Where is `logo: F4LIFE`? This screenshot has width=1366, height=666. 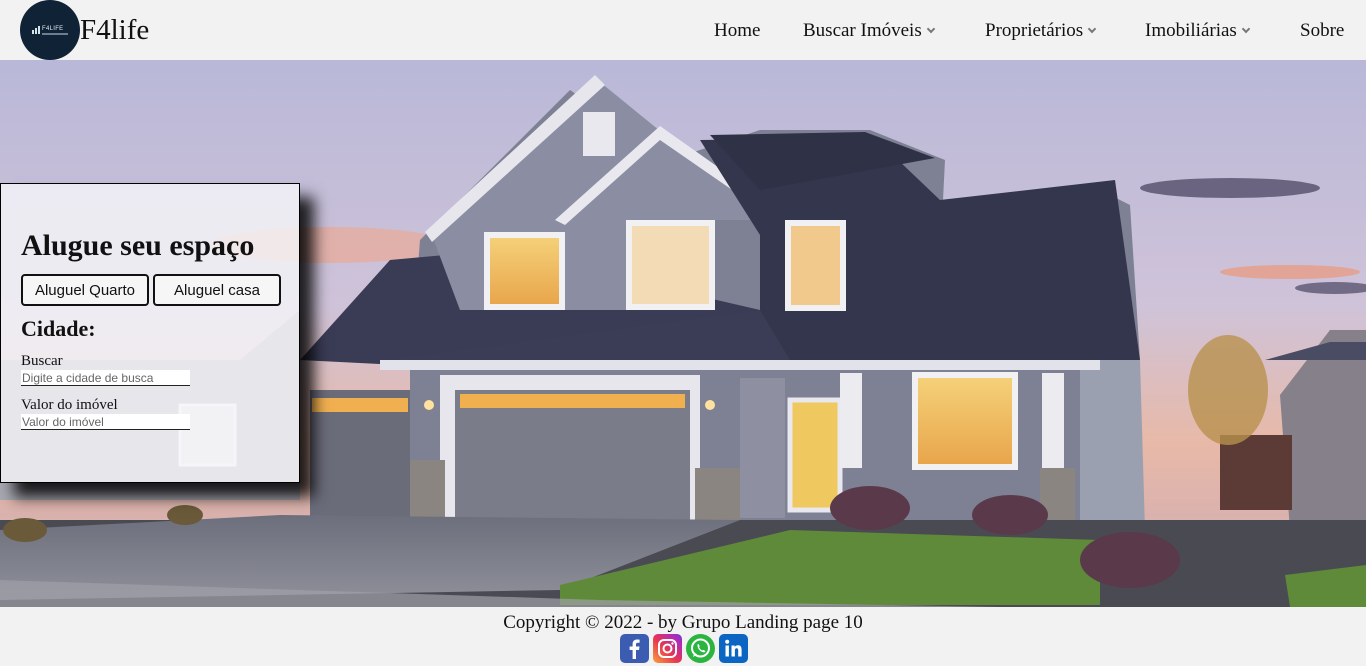 logo: F4LIFE is located at coordinates (50, 30).